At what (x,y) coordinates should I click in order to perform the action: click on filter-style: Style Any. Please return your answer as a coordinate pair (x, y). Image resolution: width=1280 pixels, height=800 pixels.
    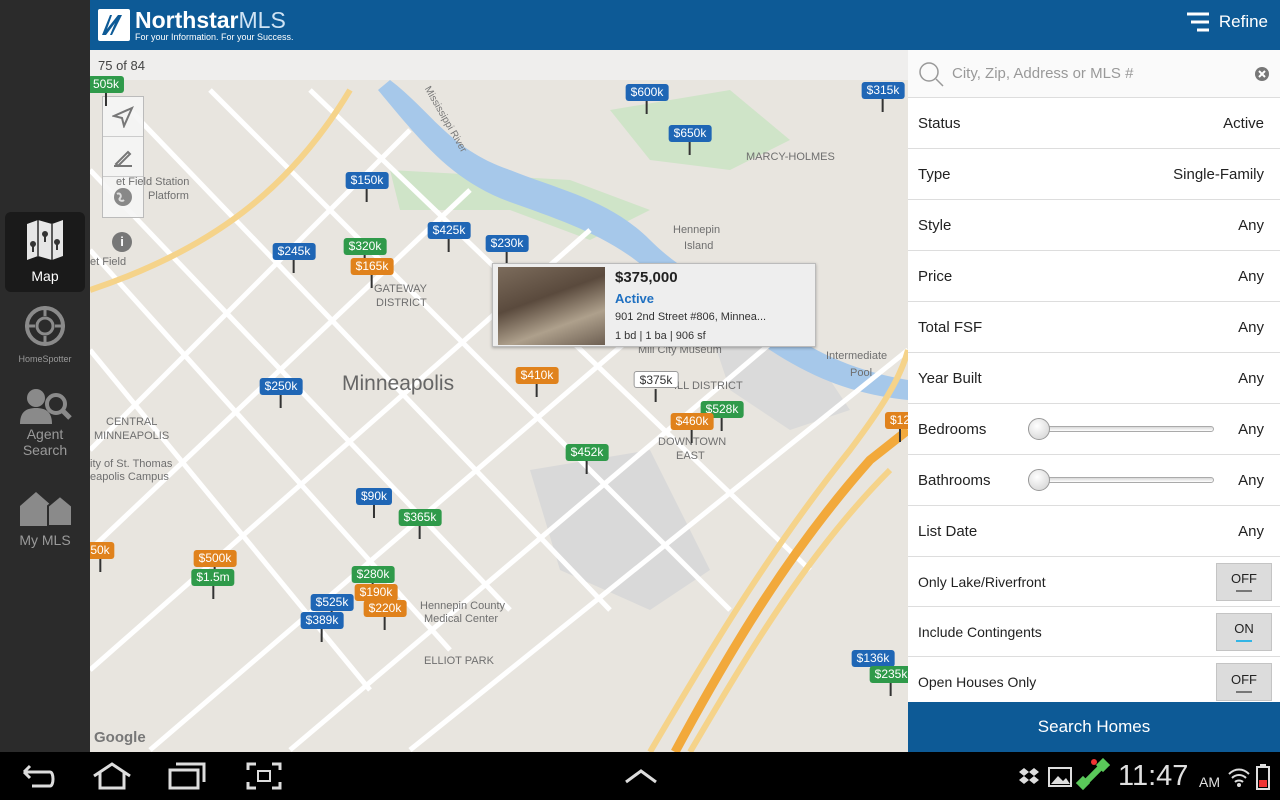
    Looking at the image, I should click on (1094, 225).